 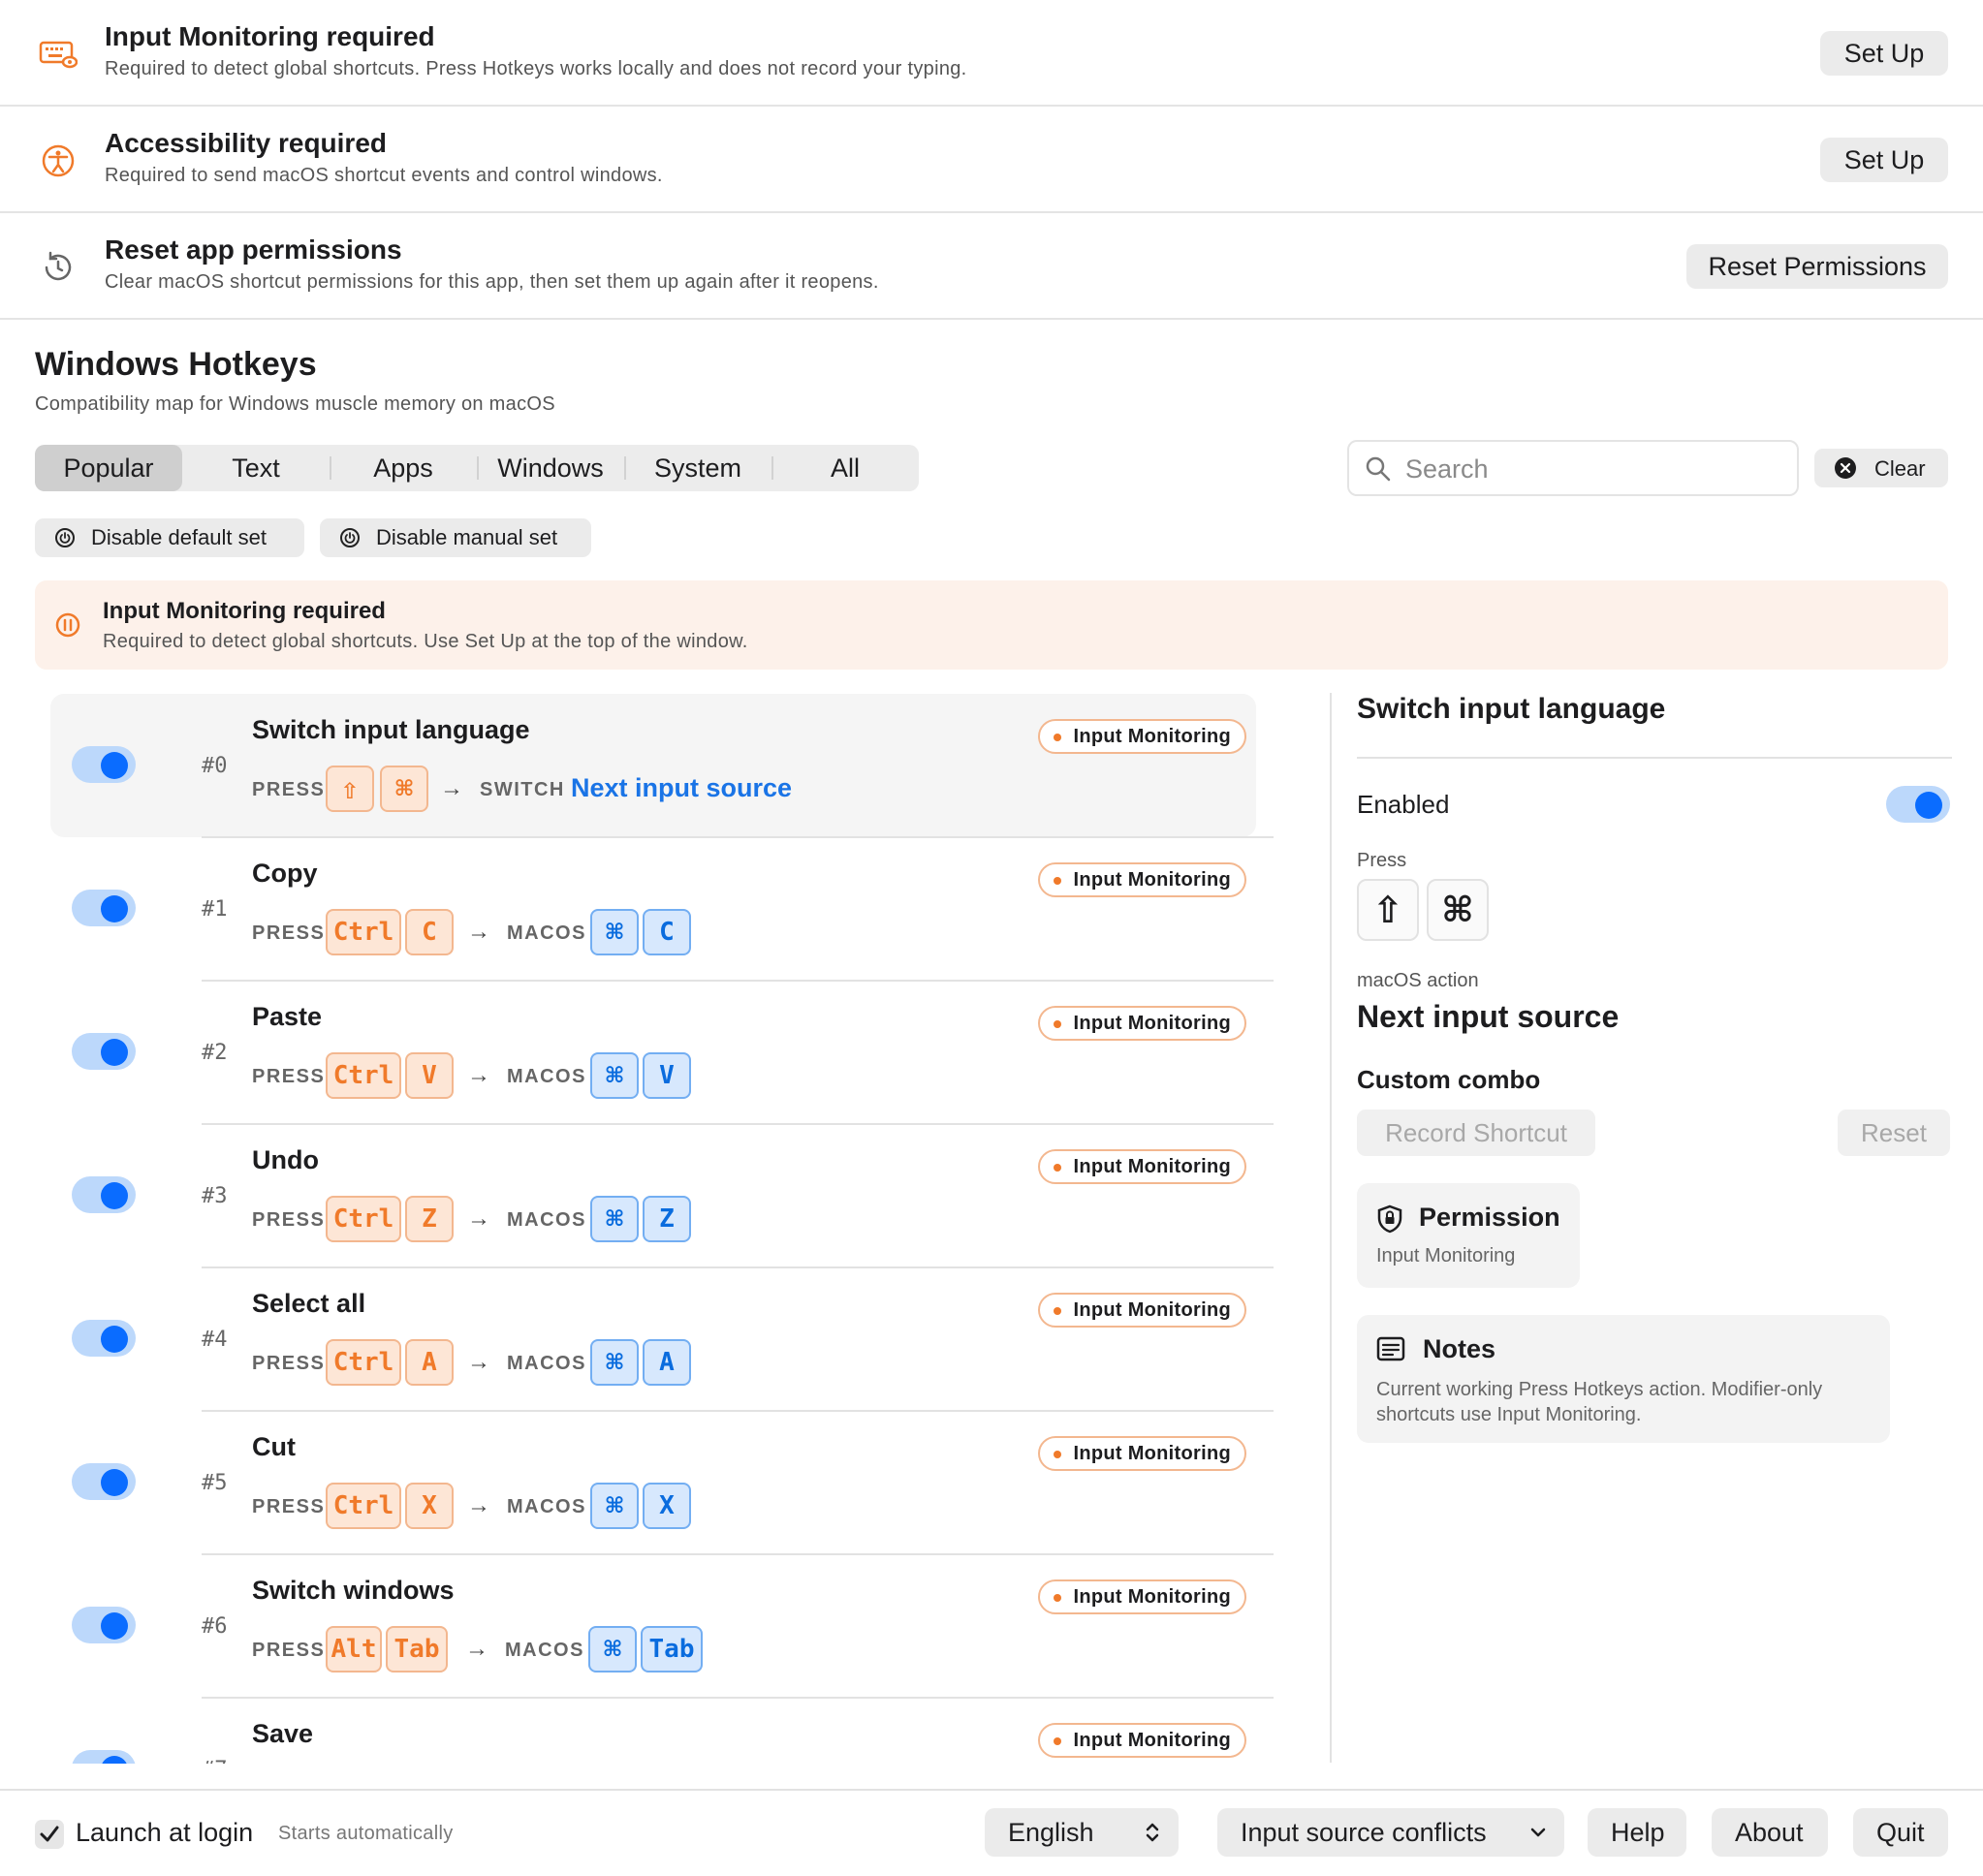 What do you see at coordinates (215, 1340) in the screenshot?
I see `hotkey-number: #4` at bounding box center [215, 1340].